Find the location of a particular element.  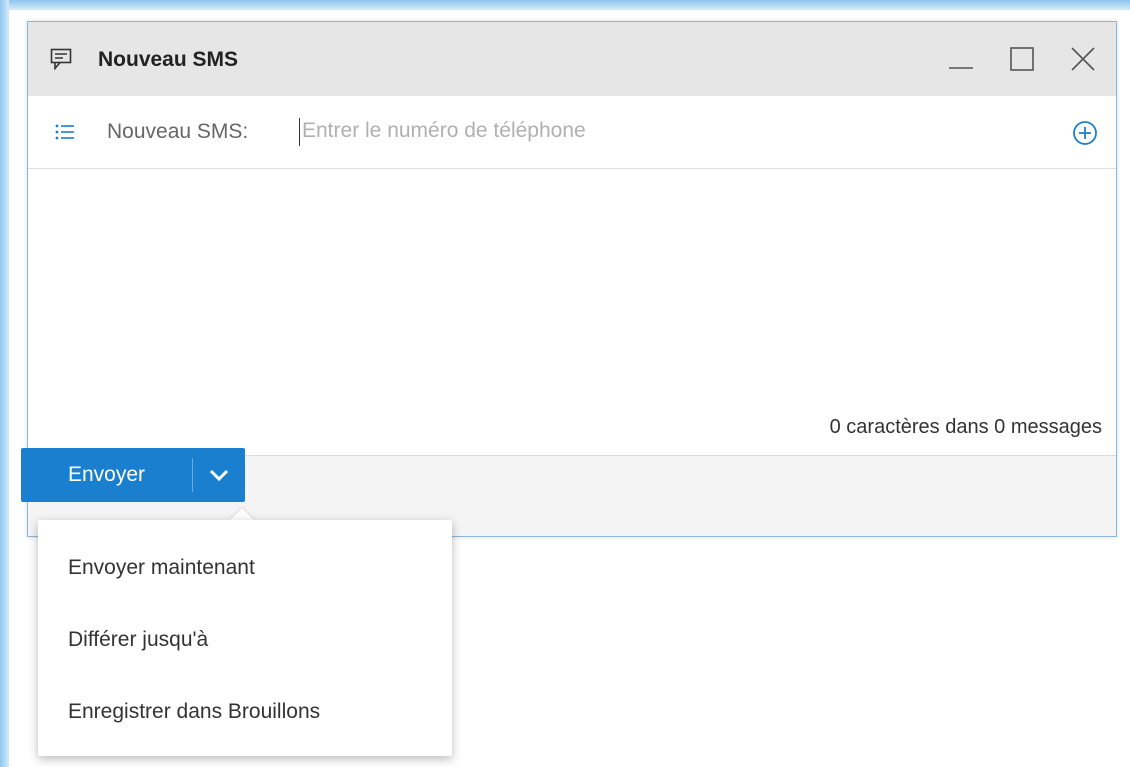

menu-item-save-draft: Enregistrer dans Brouillons is located at coordinates (245, 711).